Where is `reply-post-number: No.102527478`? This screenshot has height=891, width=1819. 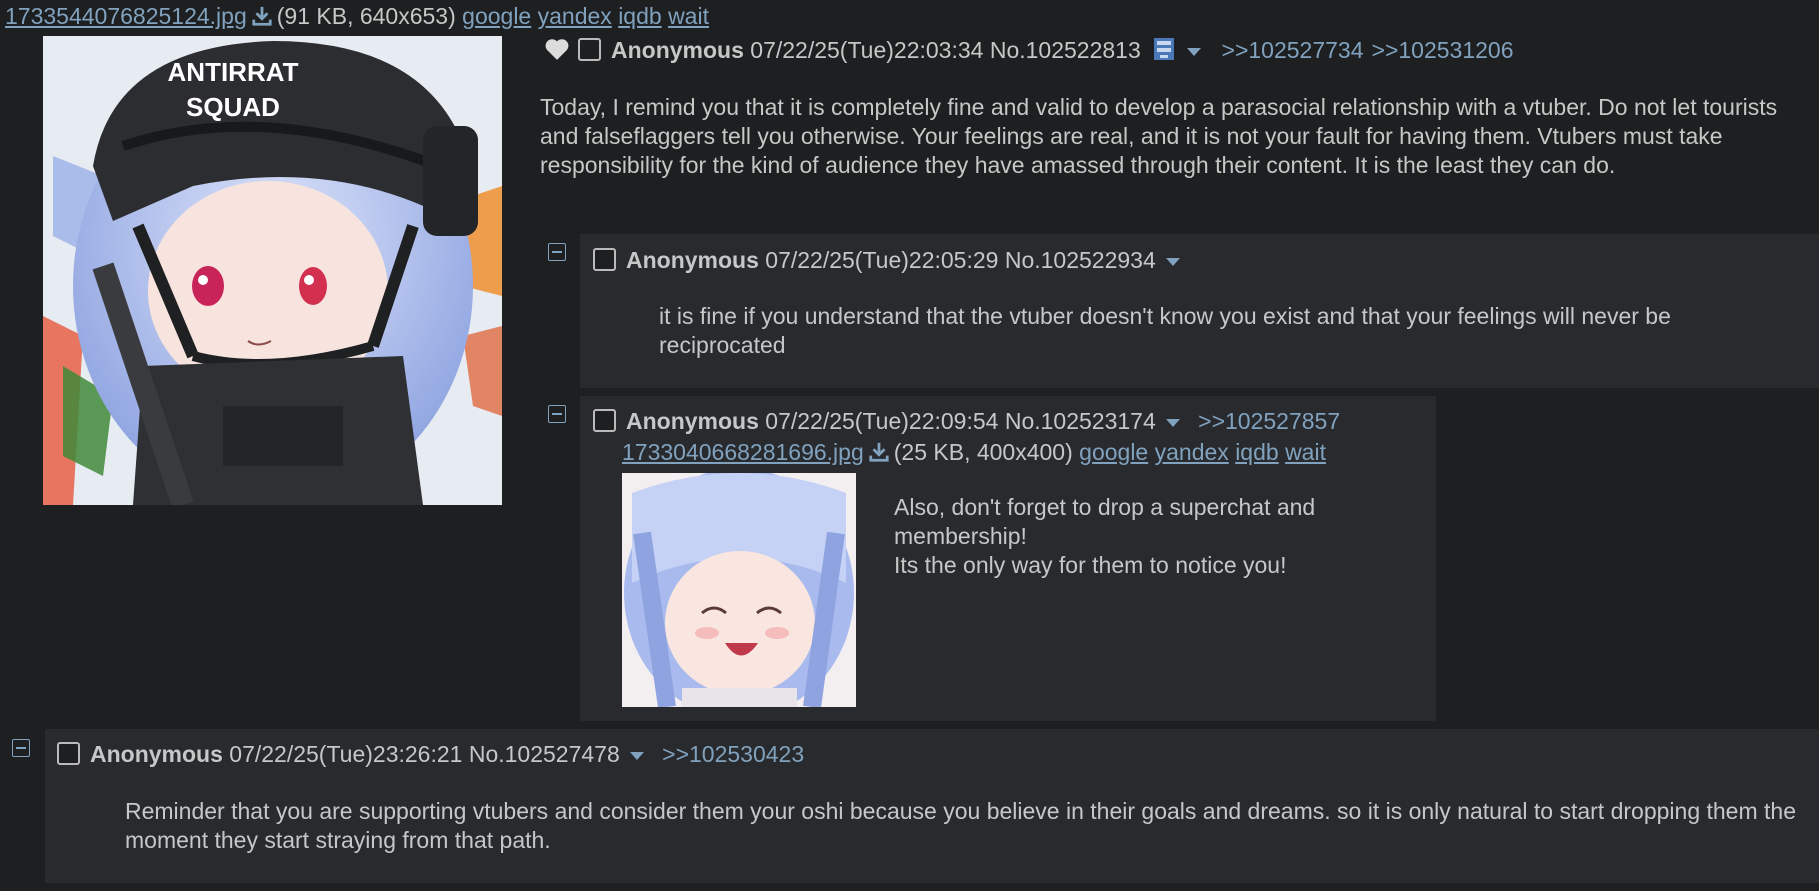 reply-post-number: No.102527478 is located at coordinates (544, 754).